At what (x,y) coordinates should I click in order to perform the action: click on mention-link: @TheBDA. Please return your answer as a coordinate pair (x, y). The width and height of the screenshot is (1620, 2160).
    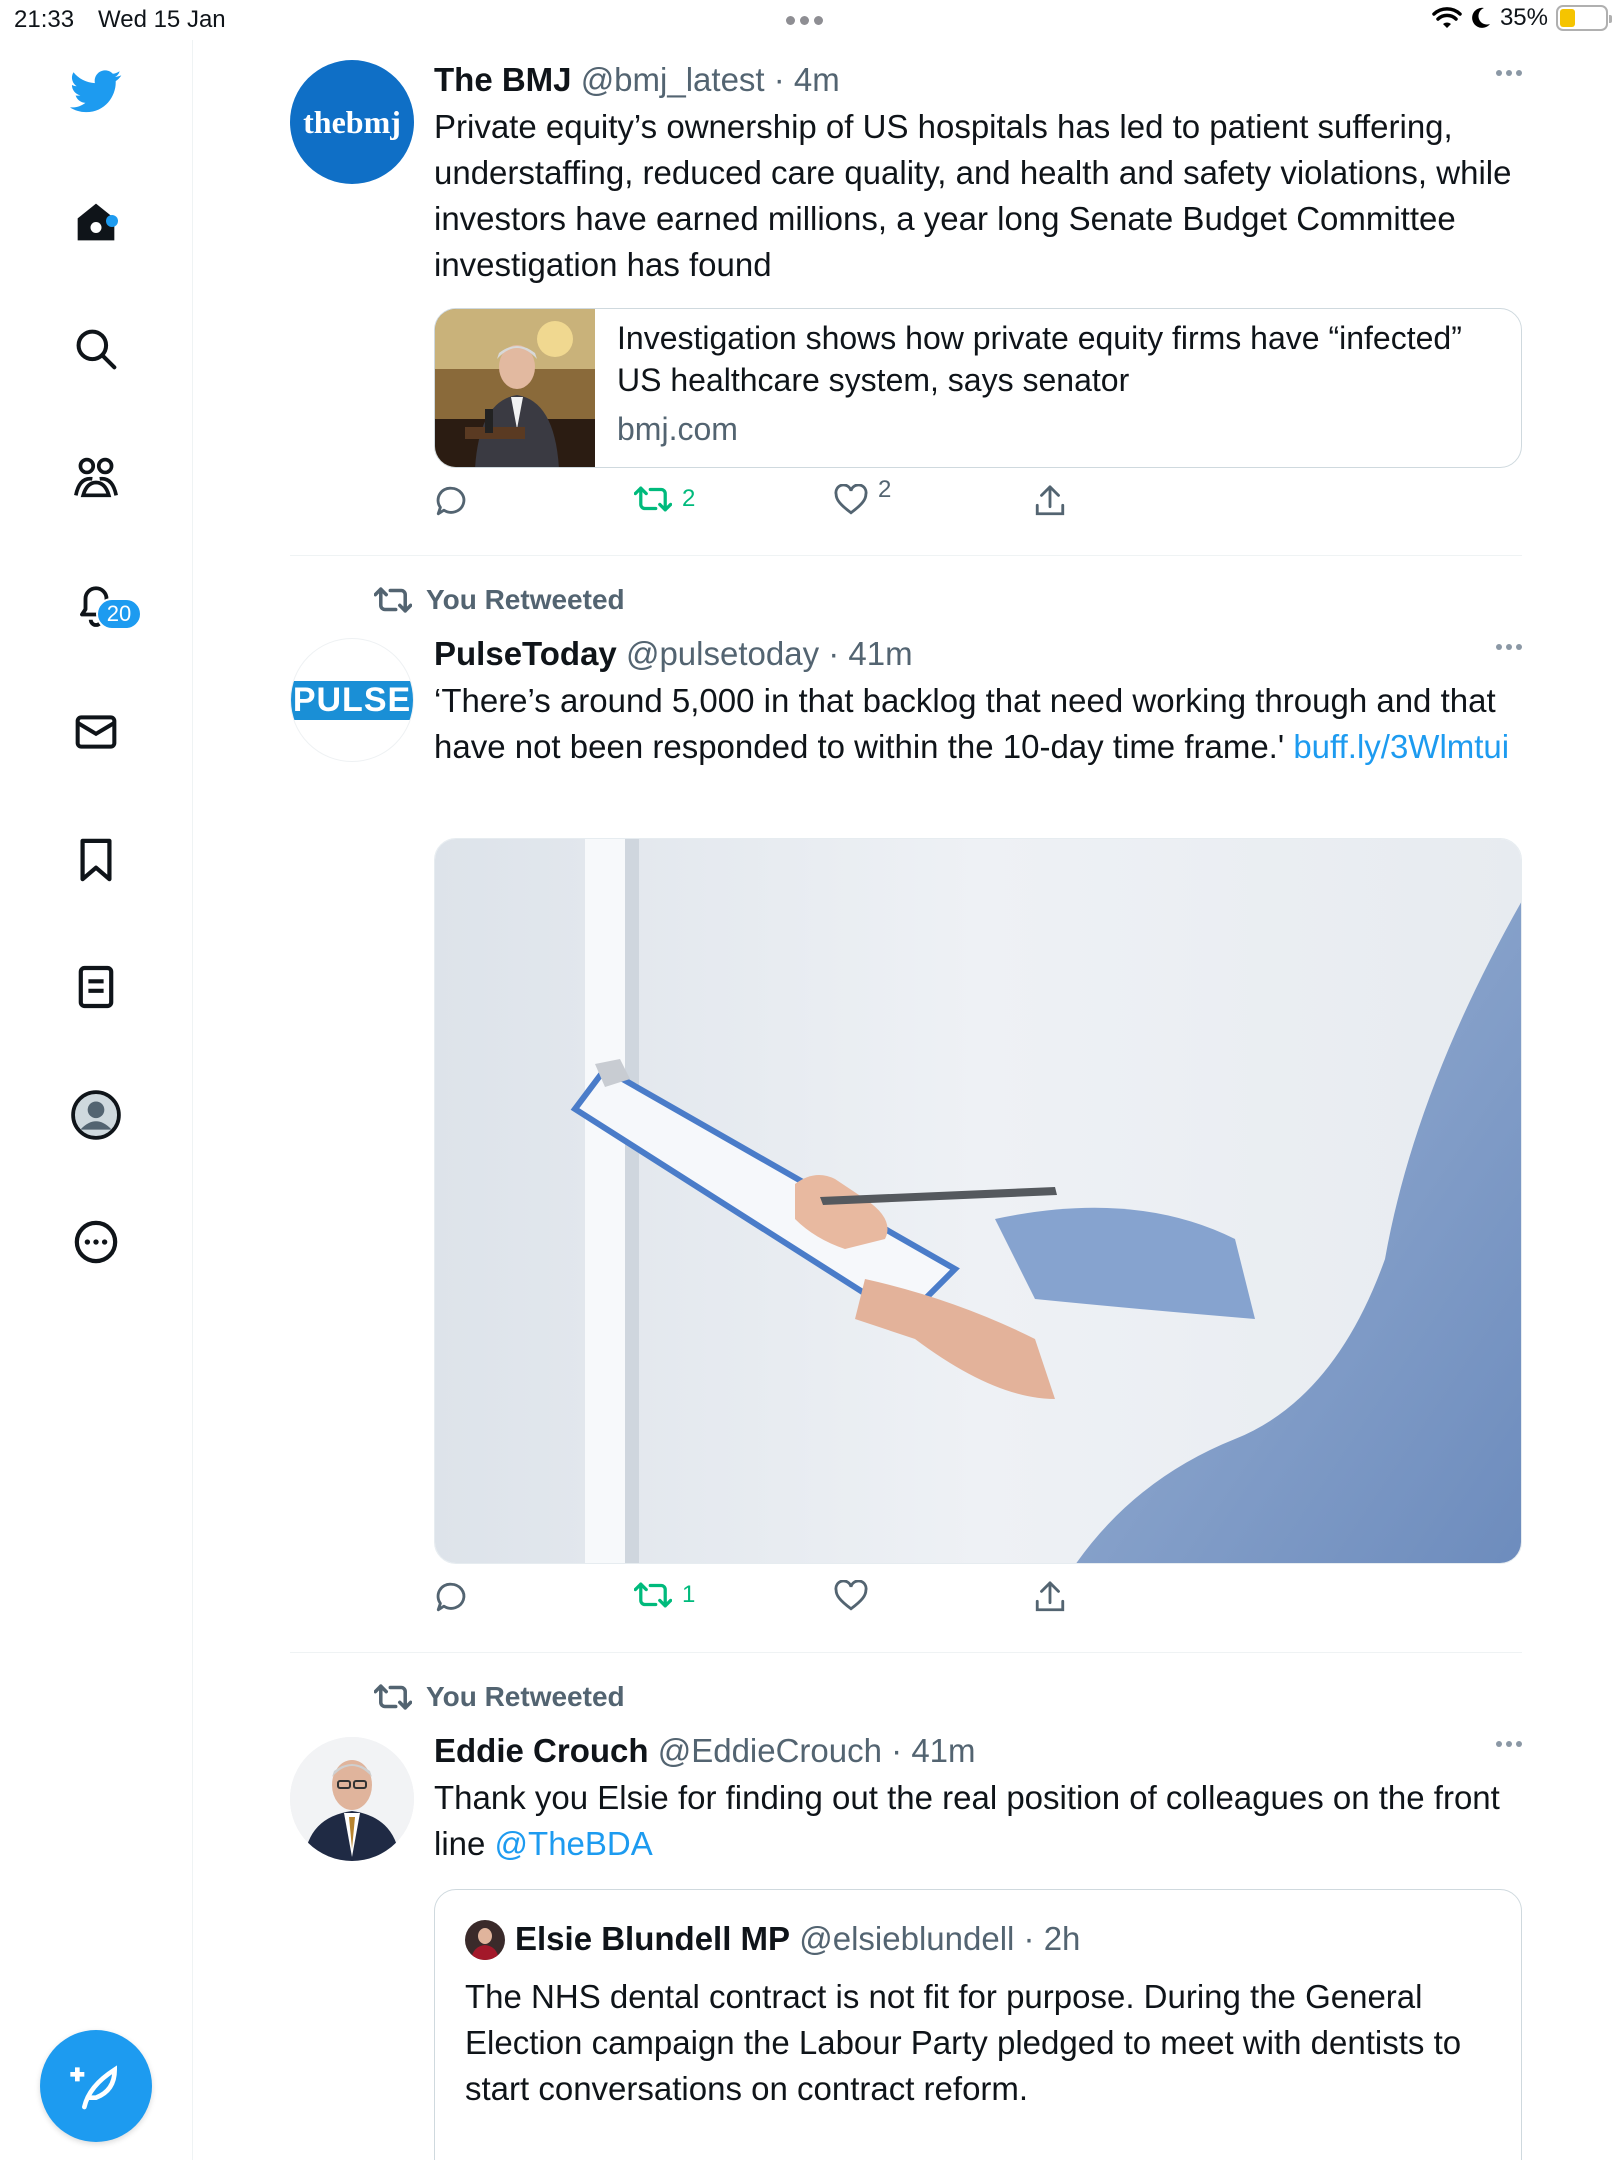
    Looking at the image, I should click on (574, 1843).